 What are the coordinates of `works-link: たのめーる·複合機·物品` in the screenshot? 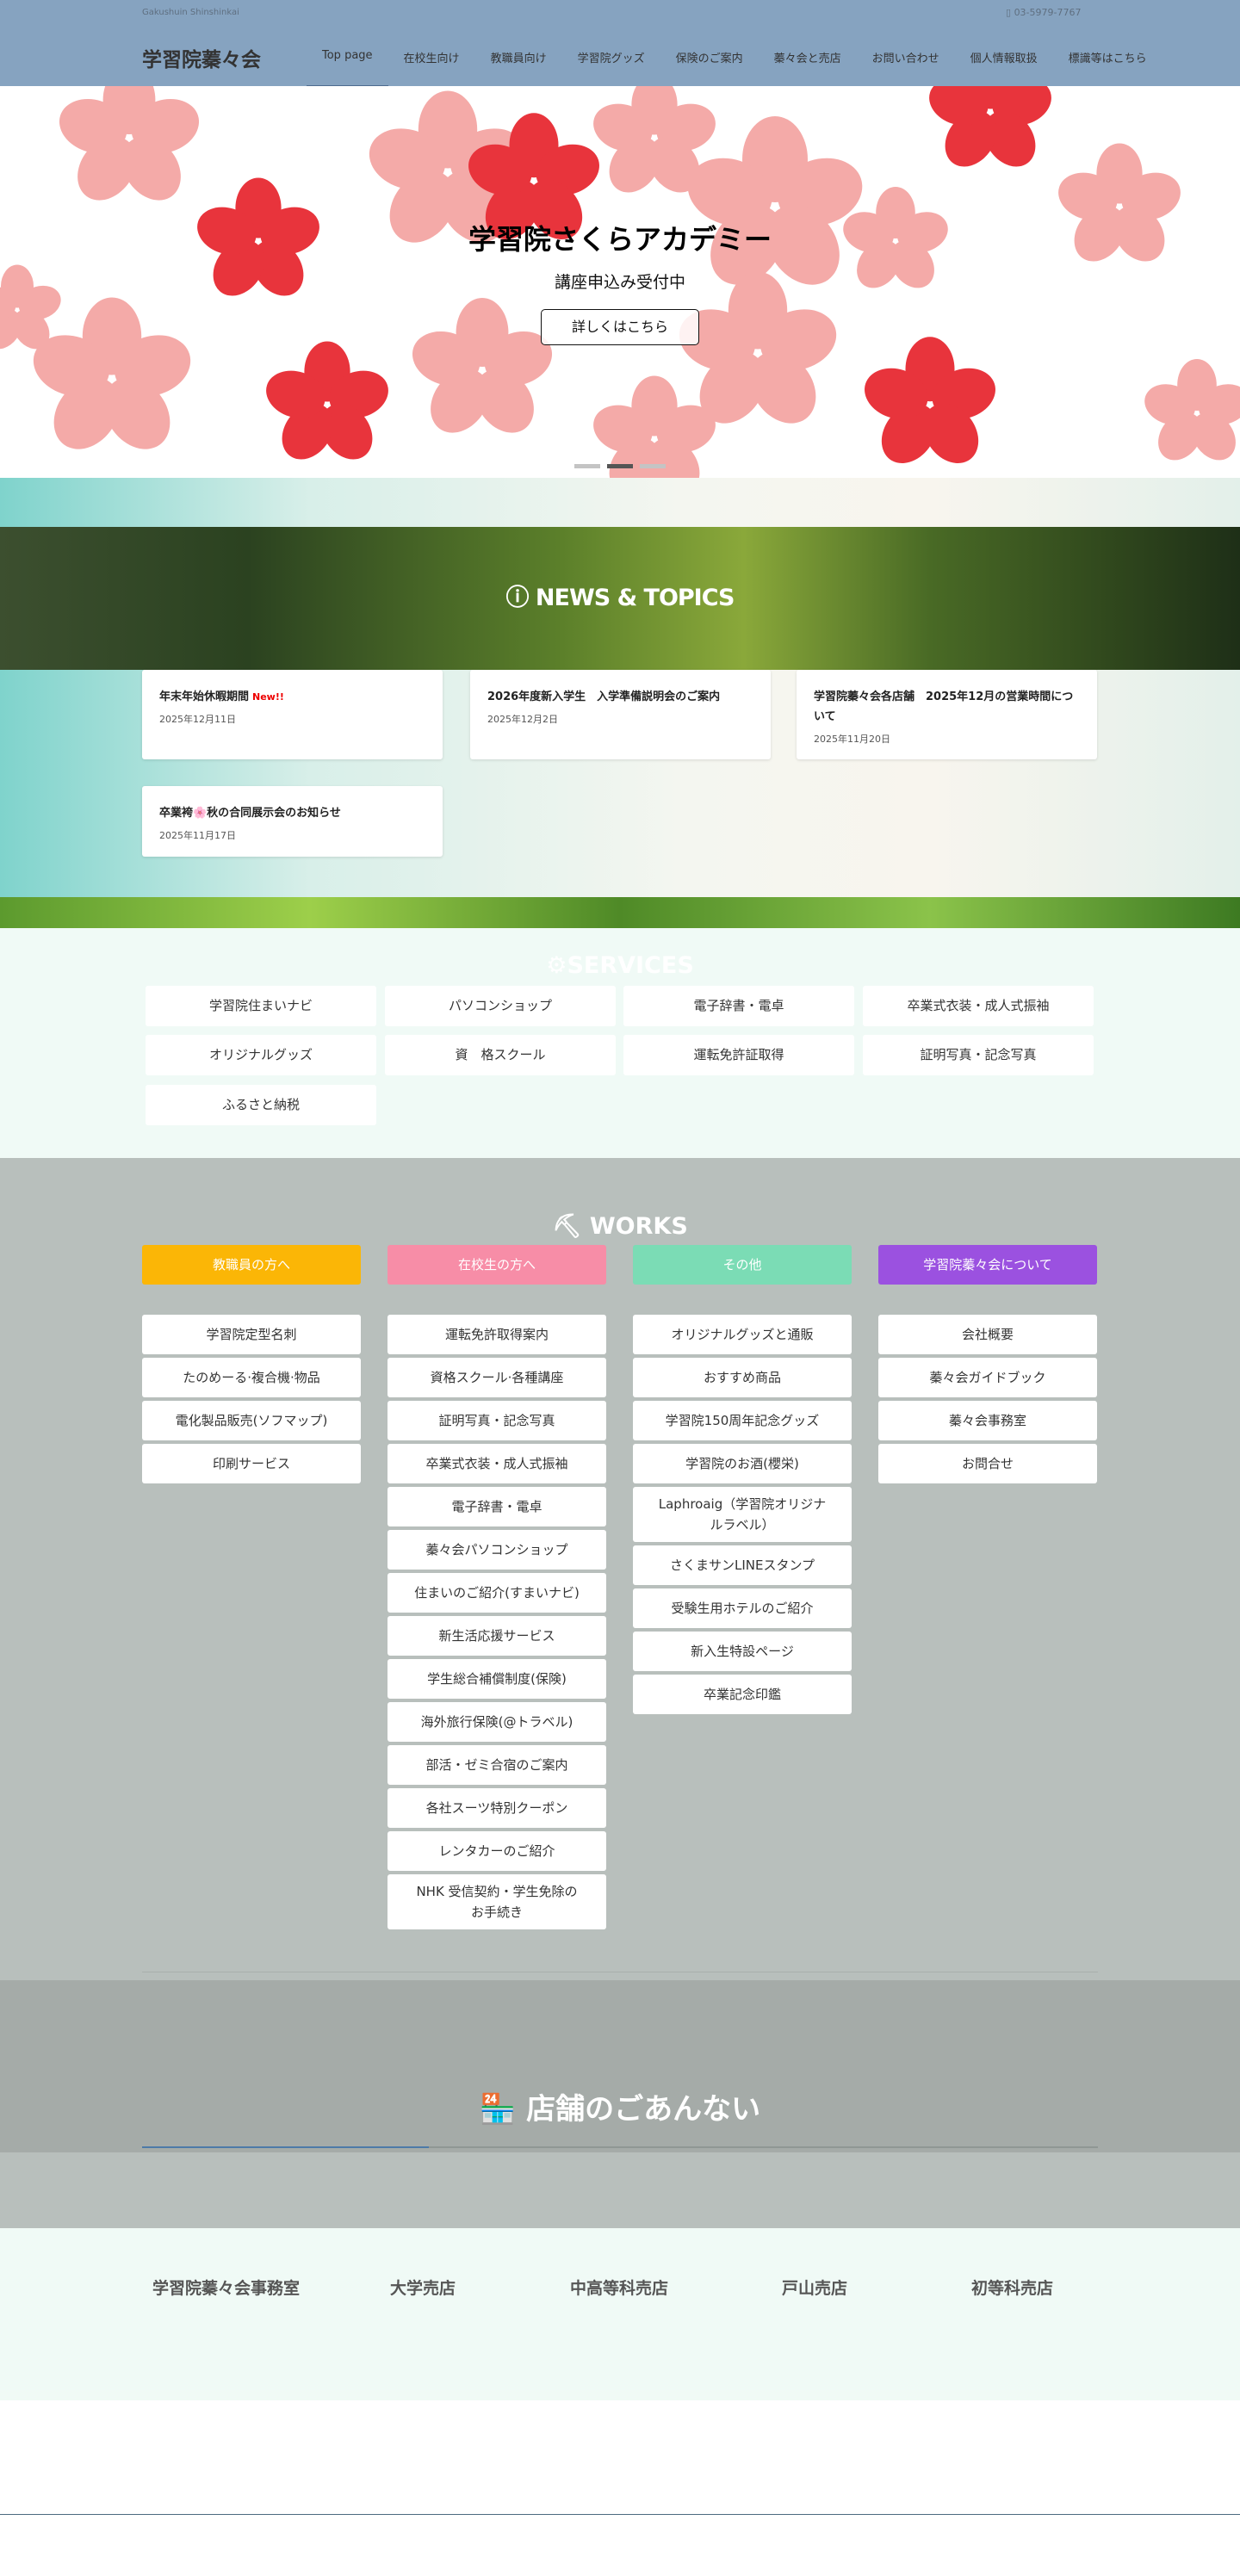 It's located at (251, 1378).